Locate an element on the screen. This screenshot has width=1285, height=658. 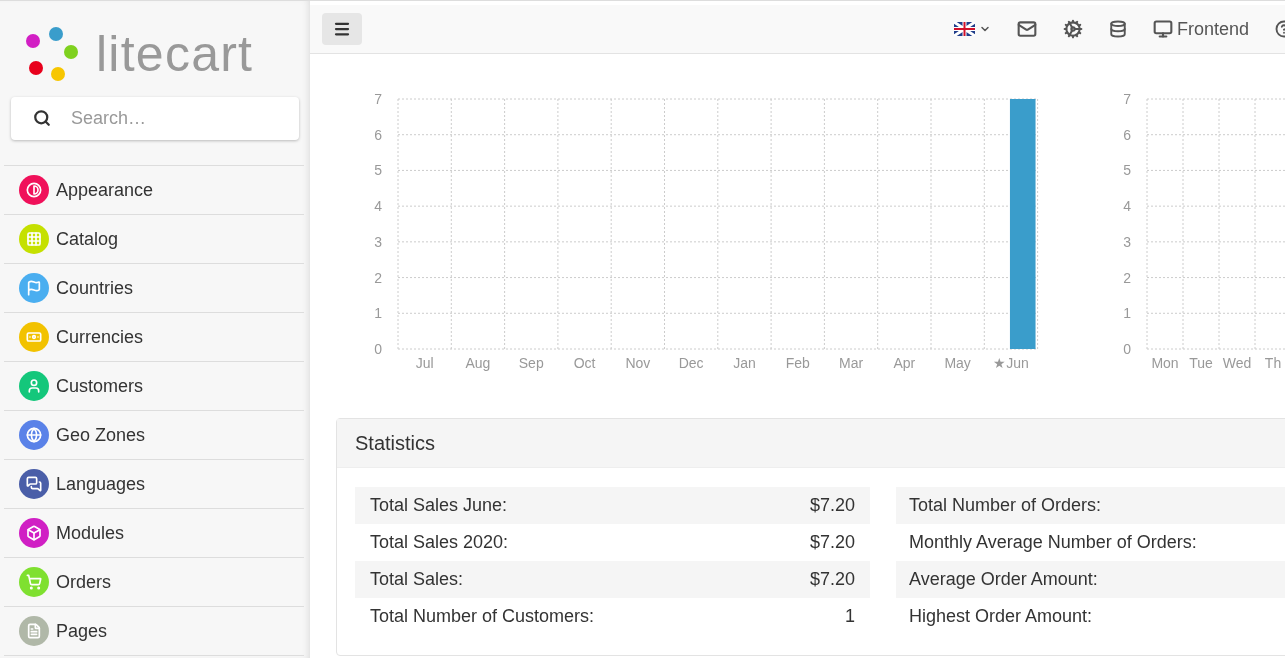
logo-dots-icon is located at coordinates (53, 54).